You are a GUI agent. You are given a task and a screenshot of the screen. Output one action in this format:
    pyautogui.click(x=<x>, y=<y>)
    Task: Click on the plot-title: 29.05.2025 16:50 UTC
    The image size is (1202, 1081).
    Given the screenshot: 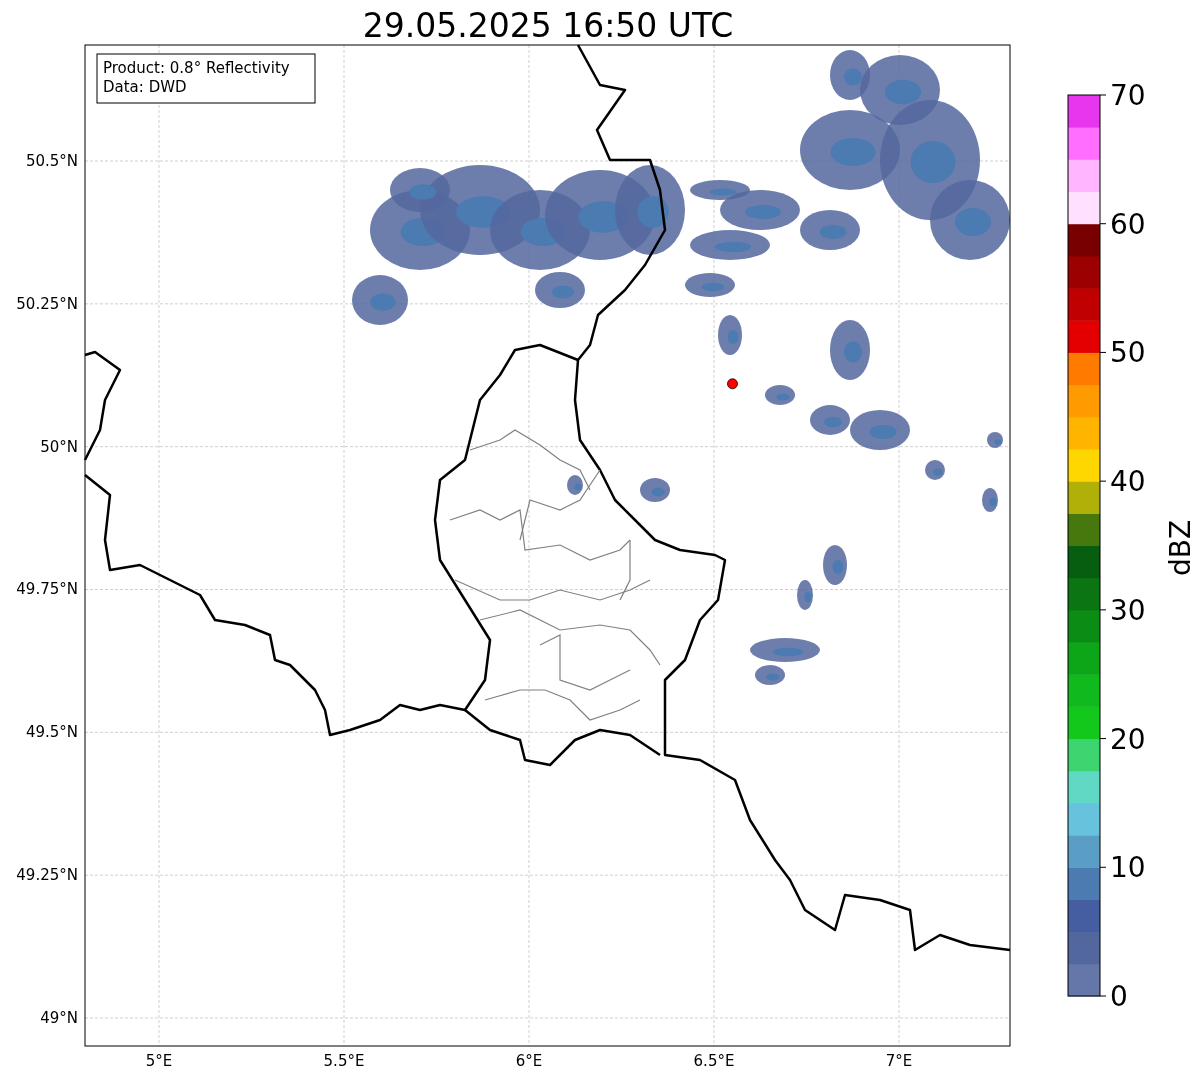 What is the action you would take?
    pyautogui.click(x=548, y=25)
    